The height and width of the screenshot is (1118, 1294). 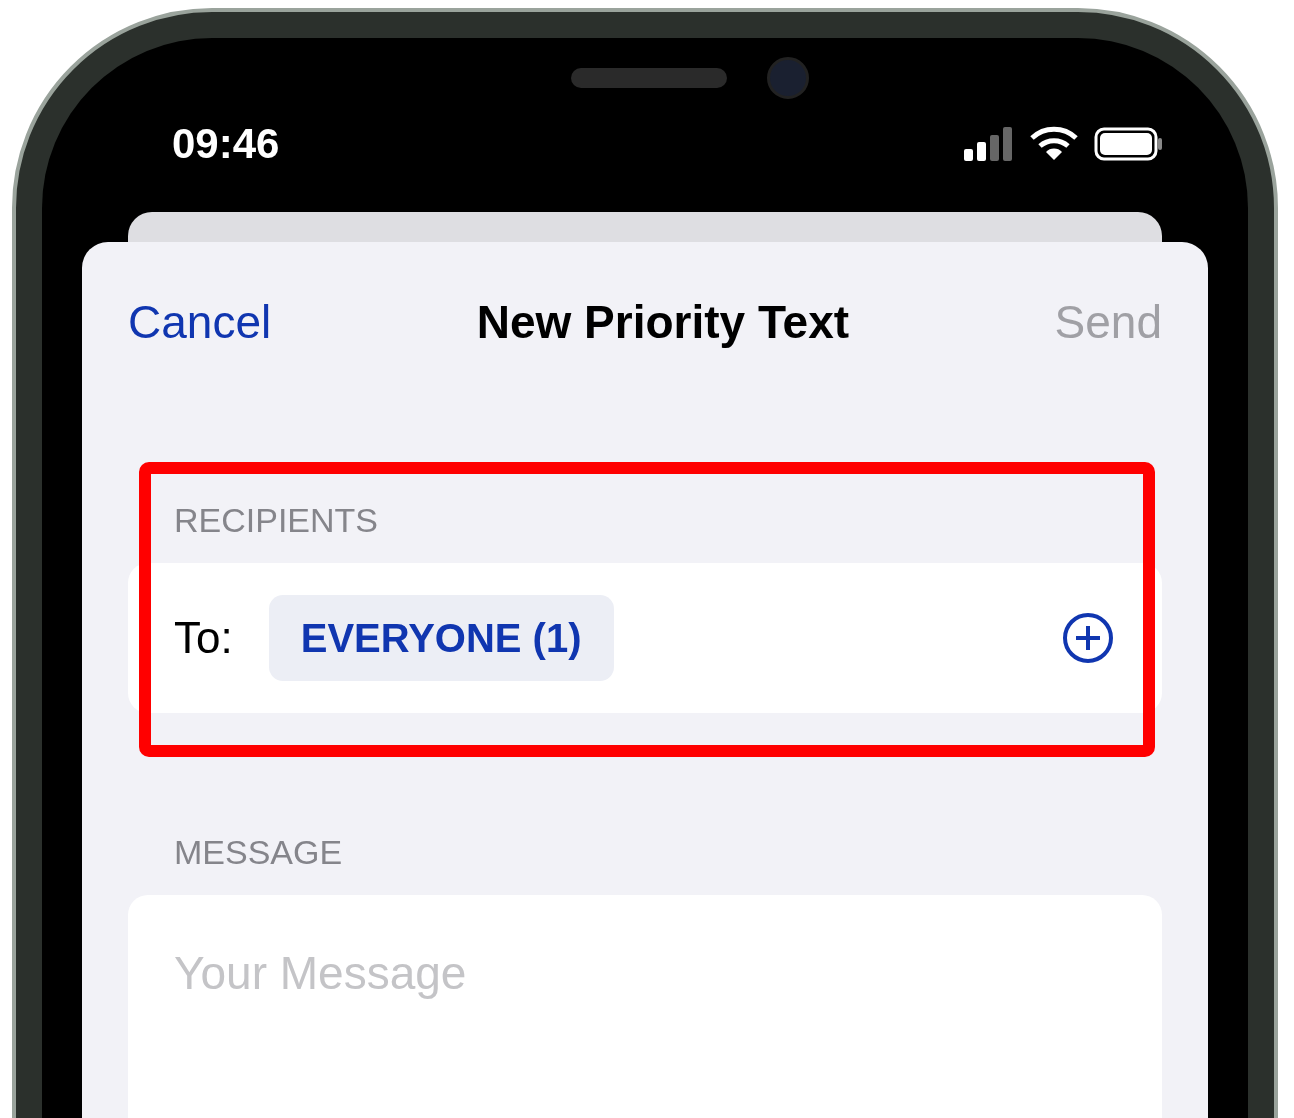 What do you see at coordinates (226, 144) in the screenshot?
I see `status-time: 09:46` at bounding box center [226, 144].